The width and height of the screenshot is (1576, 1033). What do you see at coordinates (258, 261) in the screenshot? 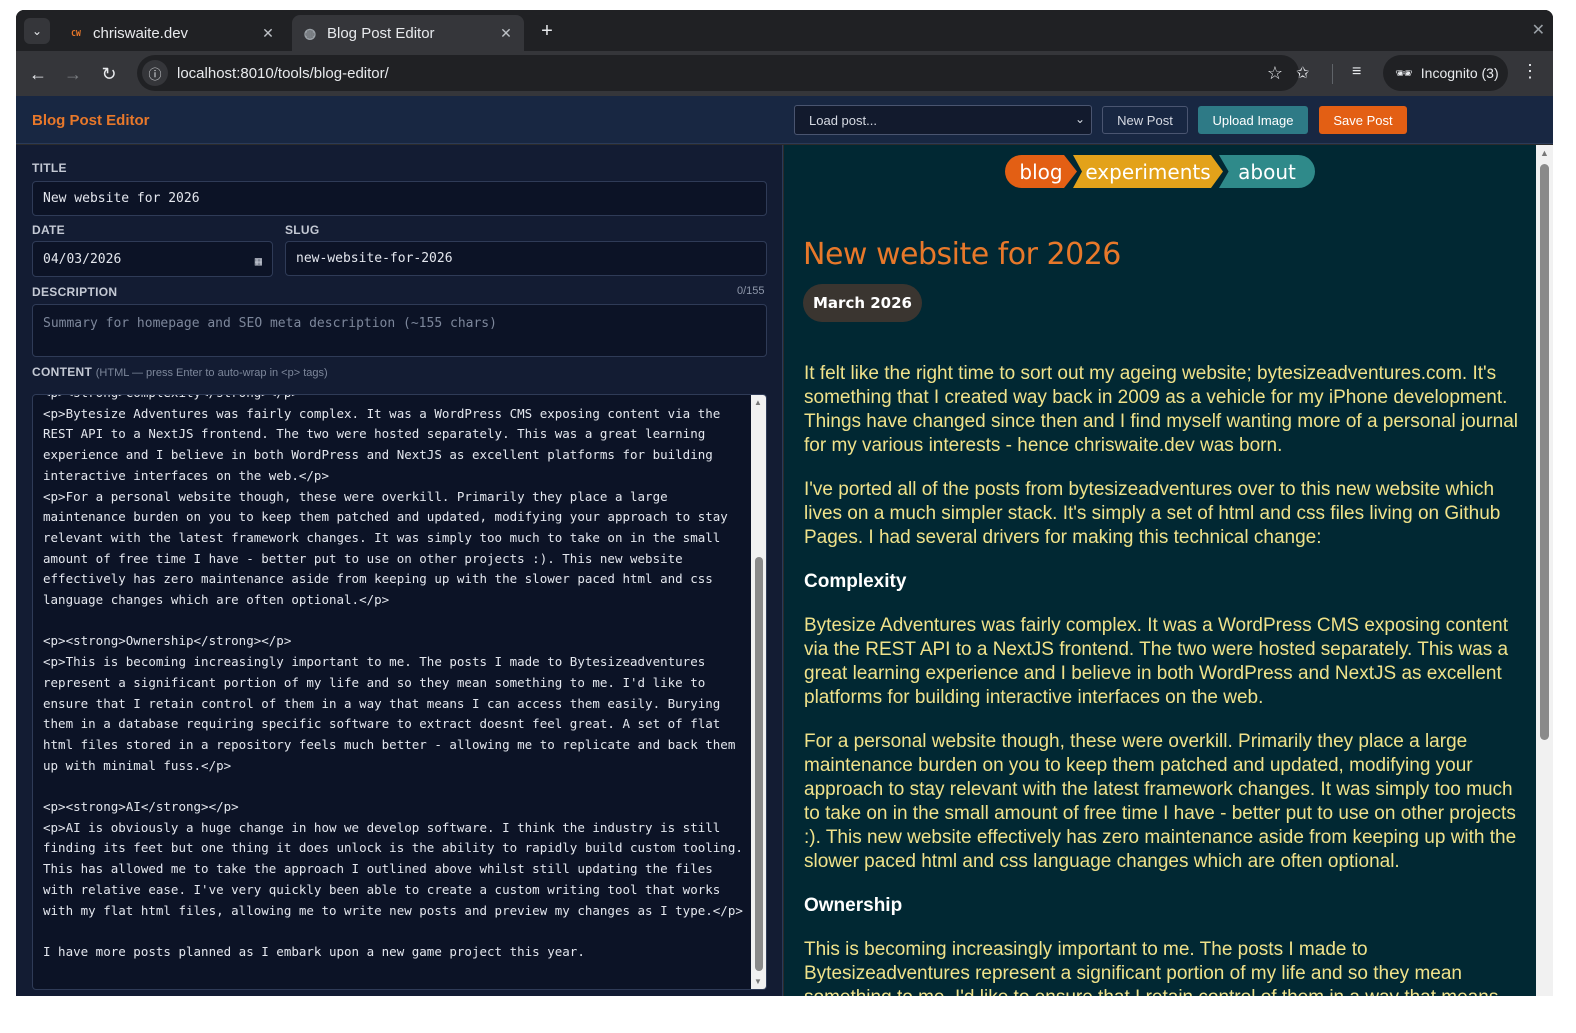
I see `calendar-icon: ▦` at bounding box center [258, 261].